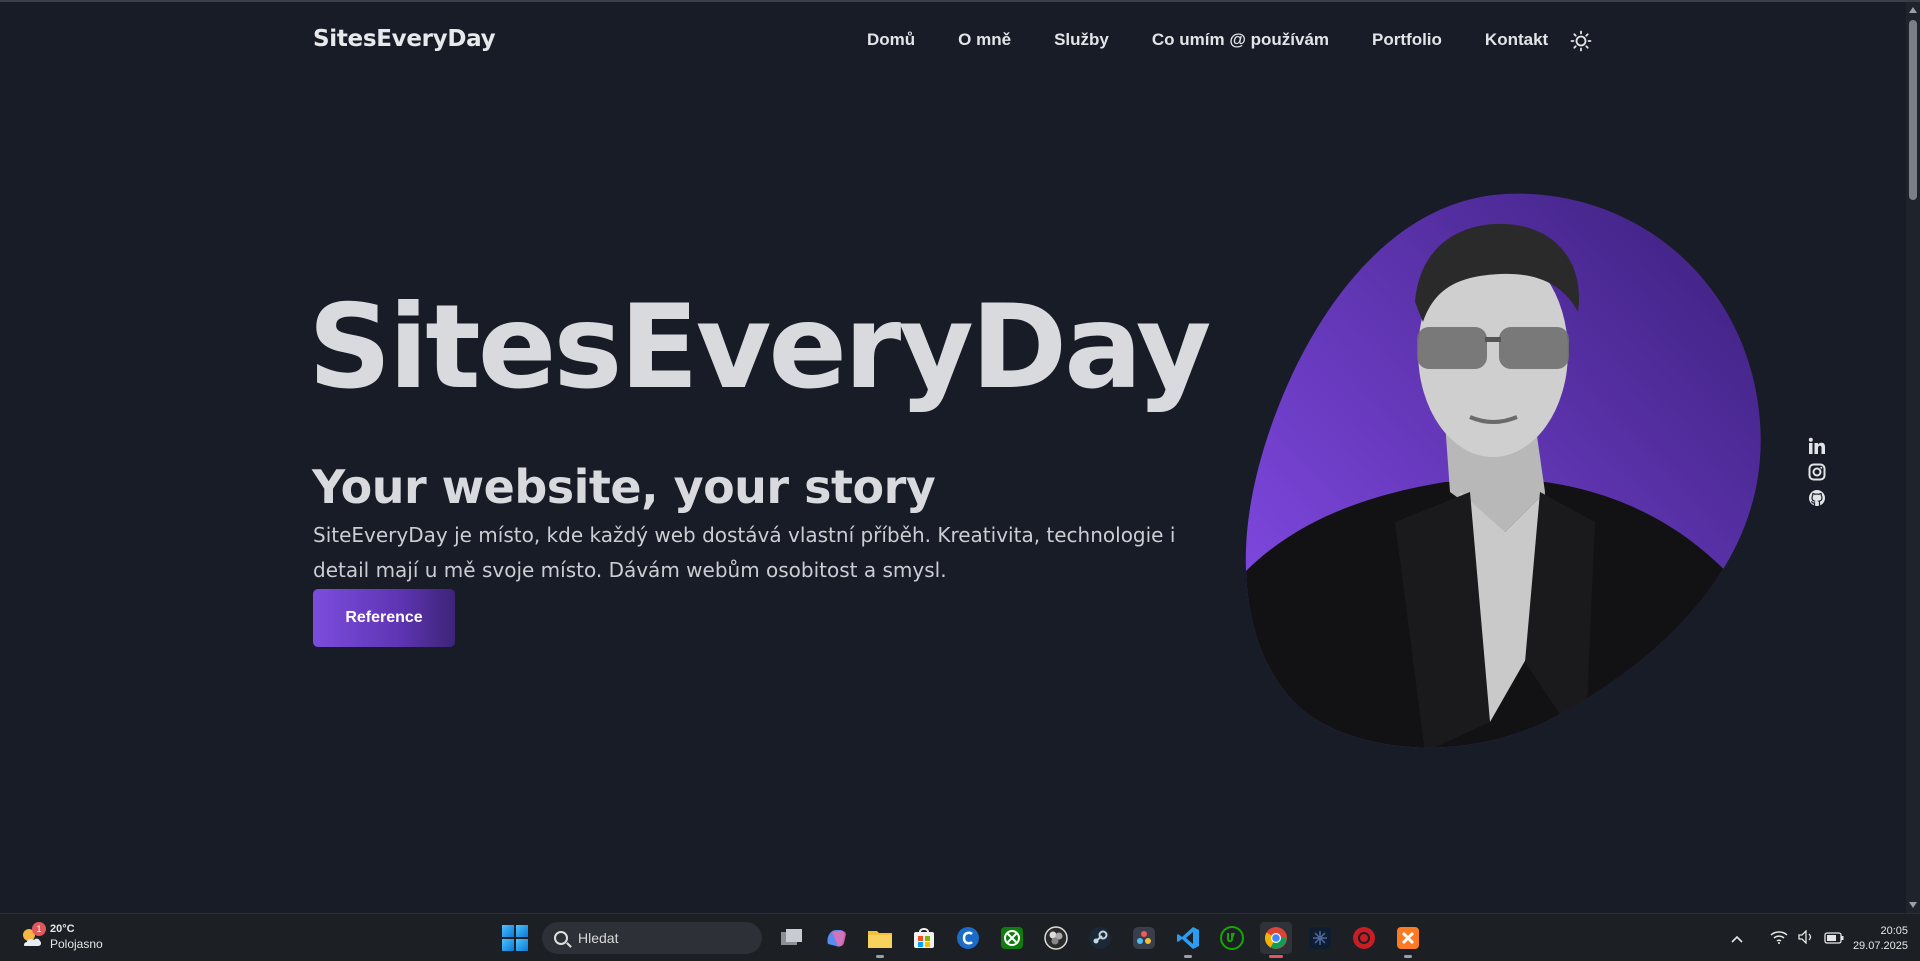 Image resolution: width=1920 pixels, height=961 pixels. I want to click on chrome-icon, so click(1276, 940).